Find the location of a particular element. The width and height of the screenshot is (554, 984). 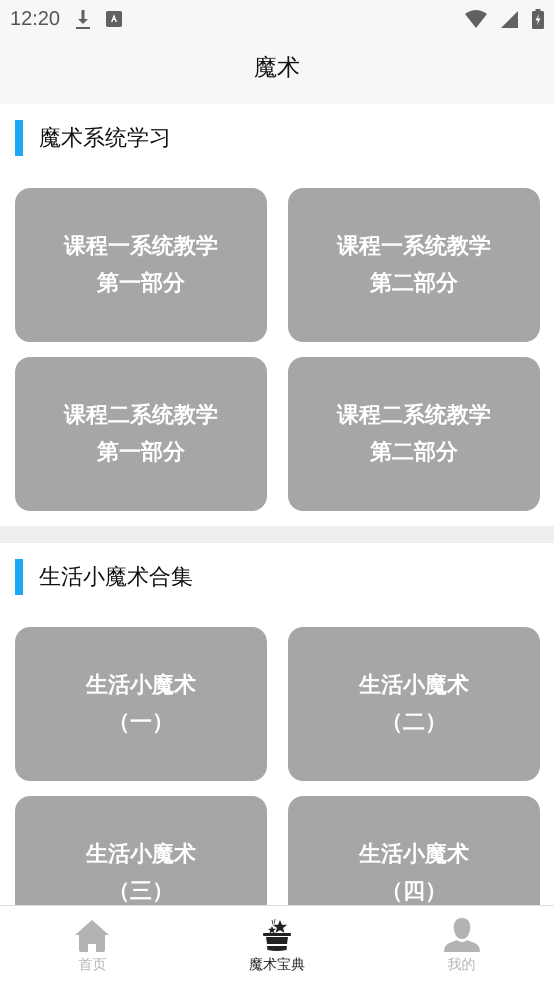

magic-hat-icon is located at coordinates (277, 935).